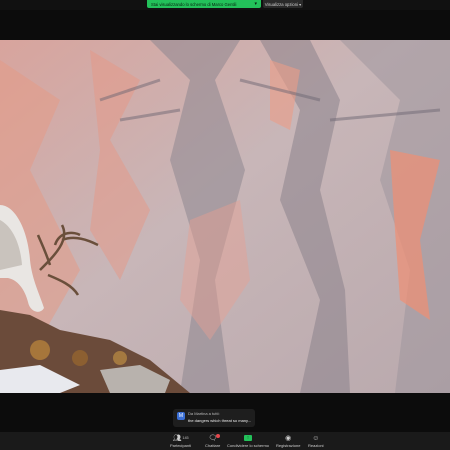 The height and width of the screenshot is (450, 450). What do you see at coordinates (248, 445) in the screenshot?
I see `share-screen-label: Condividere lo schermo` at bounding box center [248, 445].